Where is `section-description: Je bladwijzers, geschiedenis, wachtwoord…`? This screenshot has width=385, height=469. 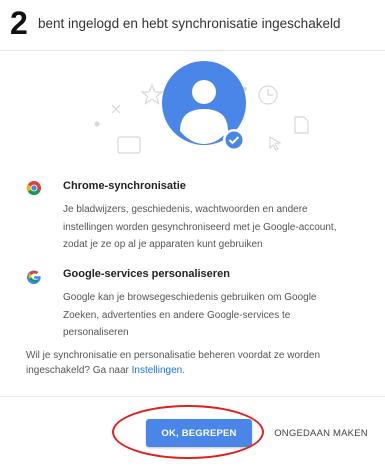
section-description: Je bladwijzers, geschiedenis, wachtwoord… is located at coordinates (213, 227).